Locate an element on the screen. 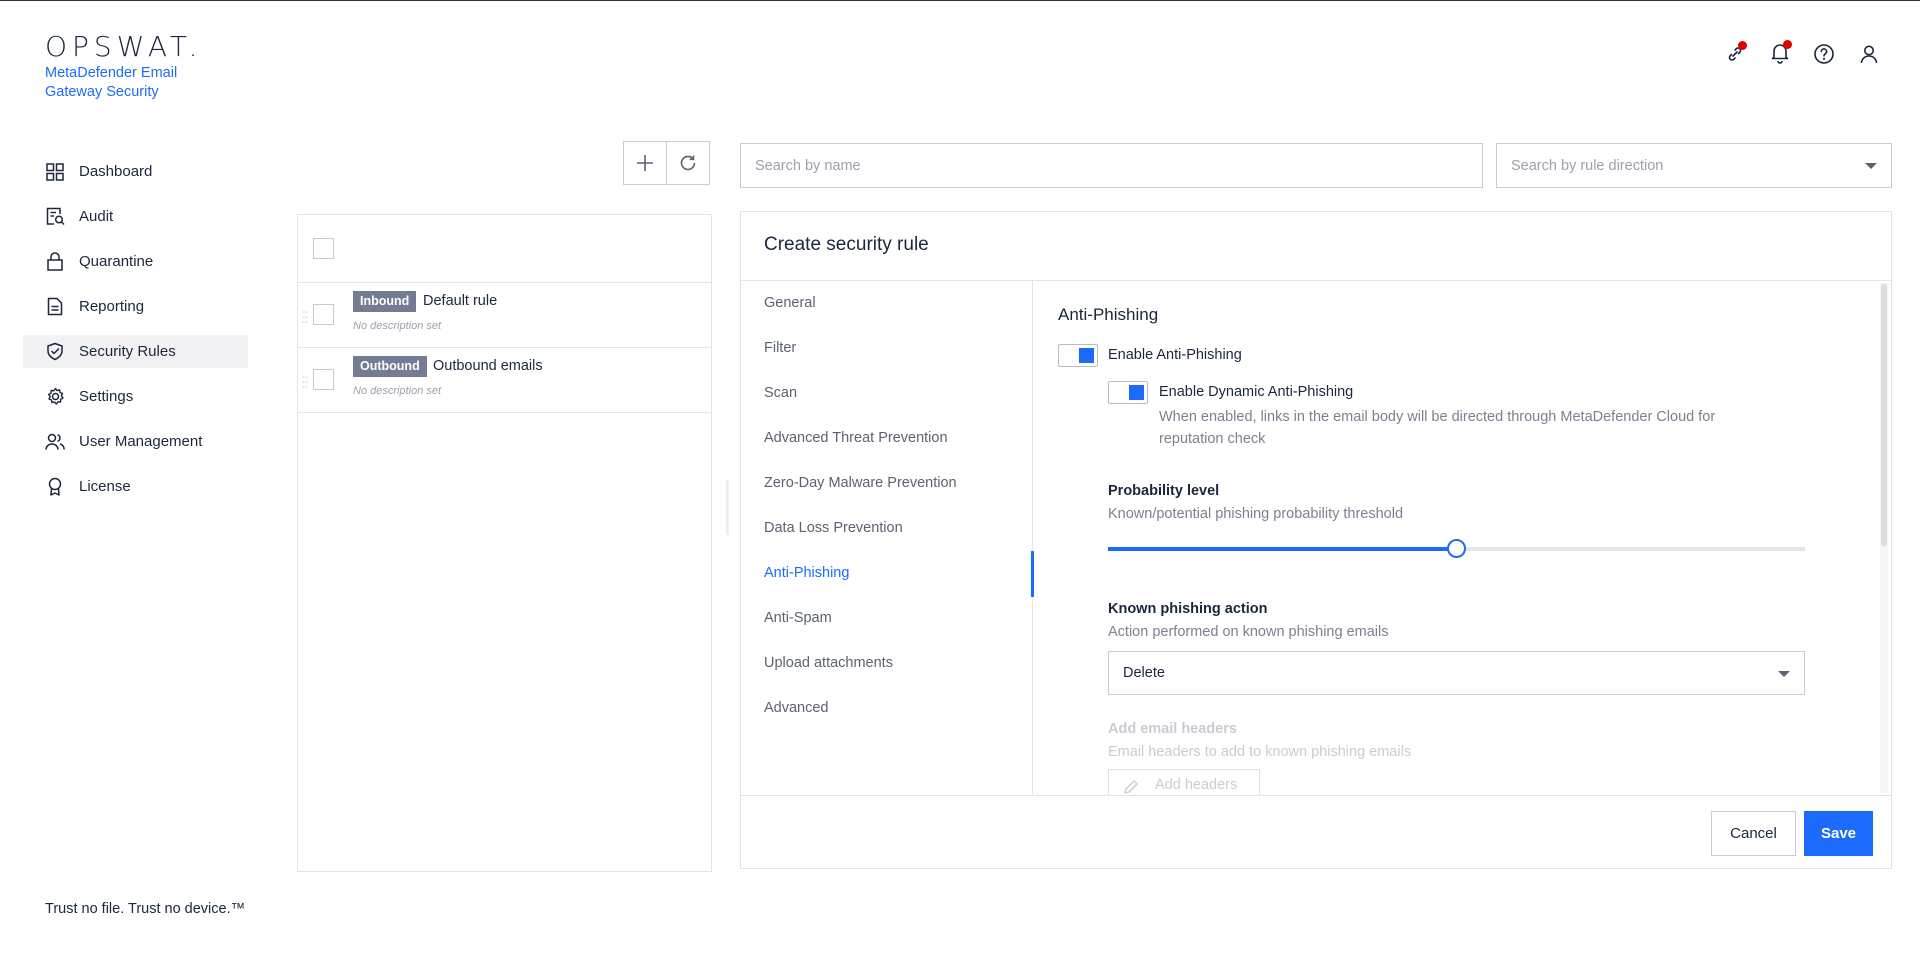 The image size is (1920, 956). rule-title: Default rule is located at coordinates (460, 301).